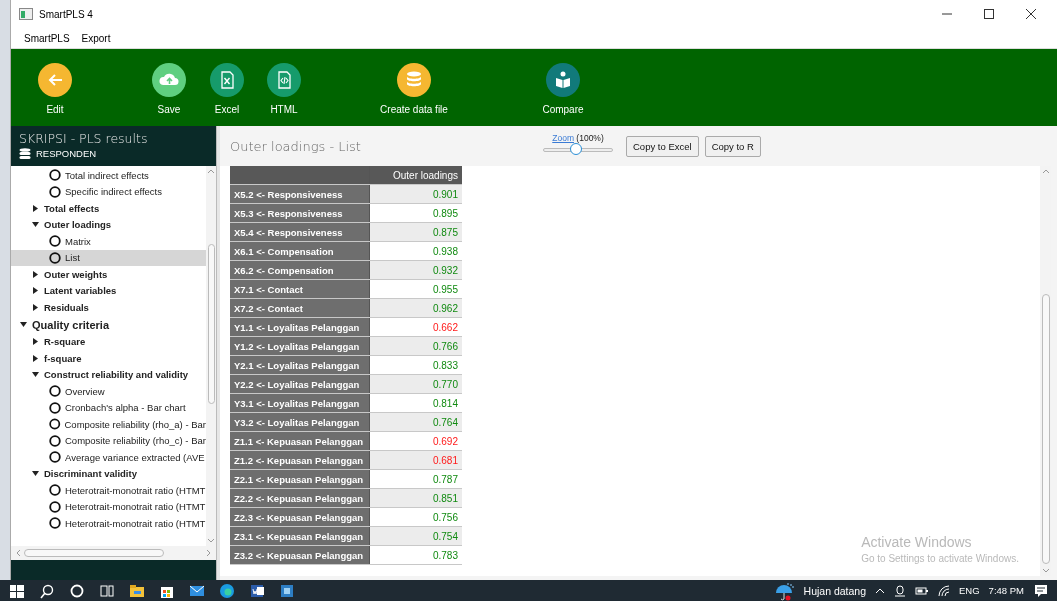  Describe the element at coordinates (26, 14) in the screenshot. I see `app-icon` at that location.